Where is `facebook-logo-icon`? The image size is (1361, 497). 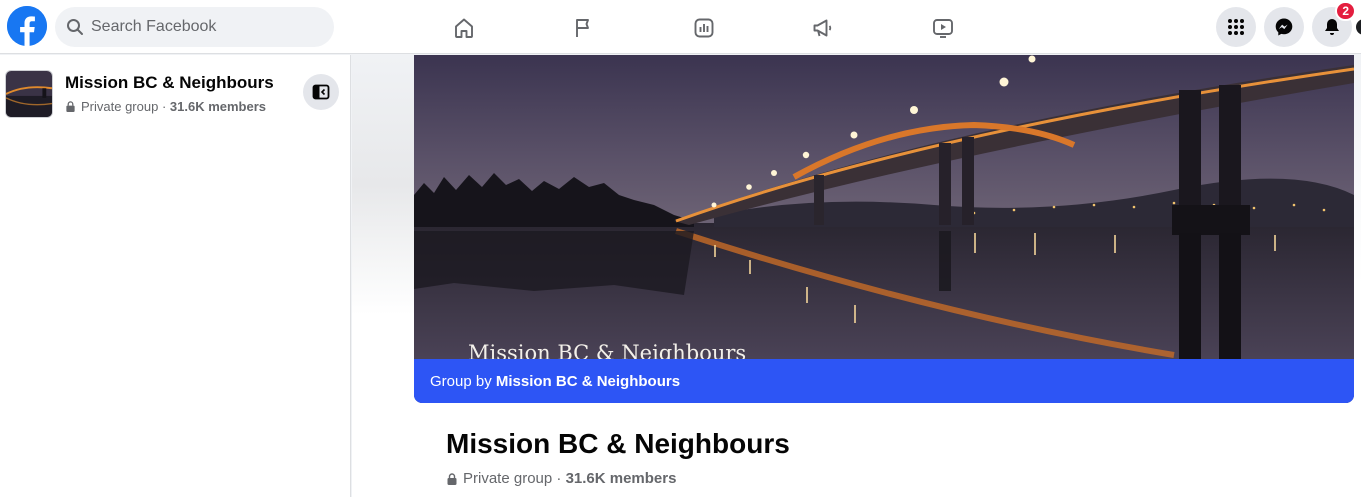
facebook-logo-icon is located at coordinates (27, 26).